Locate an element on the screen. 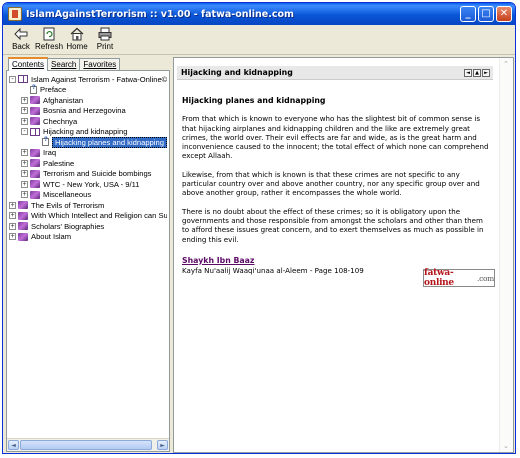  topic-header-title: Hijacking and kidnapping is located at coordinates (237, 72).